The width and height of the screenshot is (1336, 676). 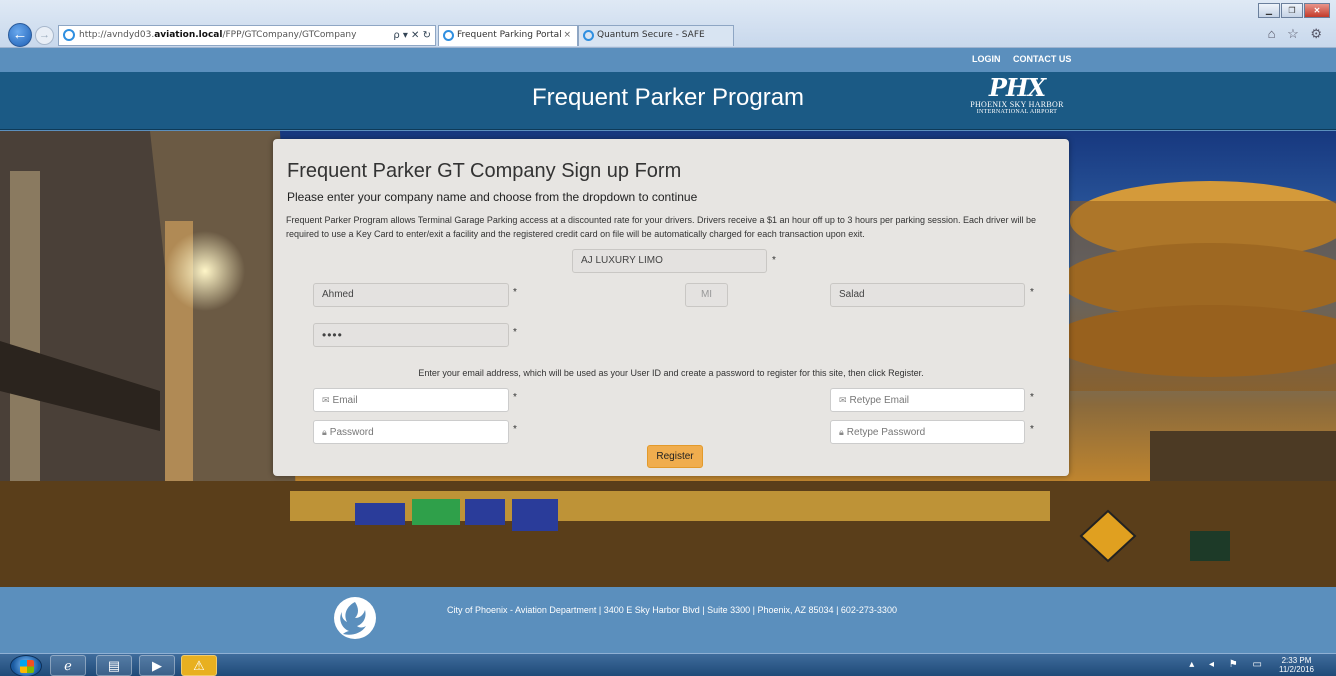 I want to click on last-name-field: Salad, so click(x=927, y=295).